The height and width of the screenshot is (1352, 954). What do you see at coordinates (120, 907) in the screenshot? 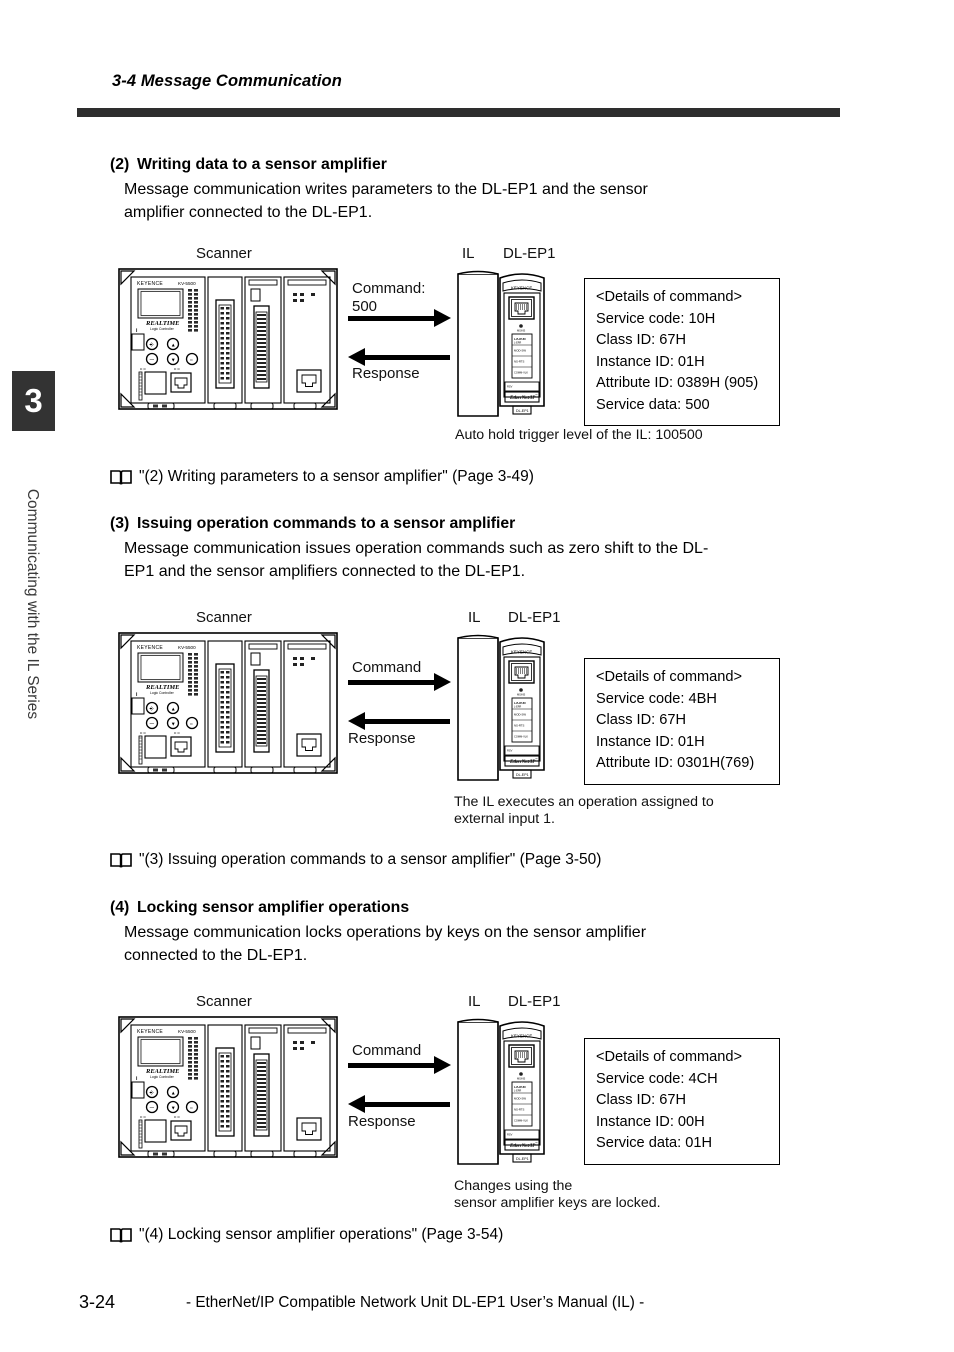
I see `section-4-number: (4)` at bounding box center [120, 907].